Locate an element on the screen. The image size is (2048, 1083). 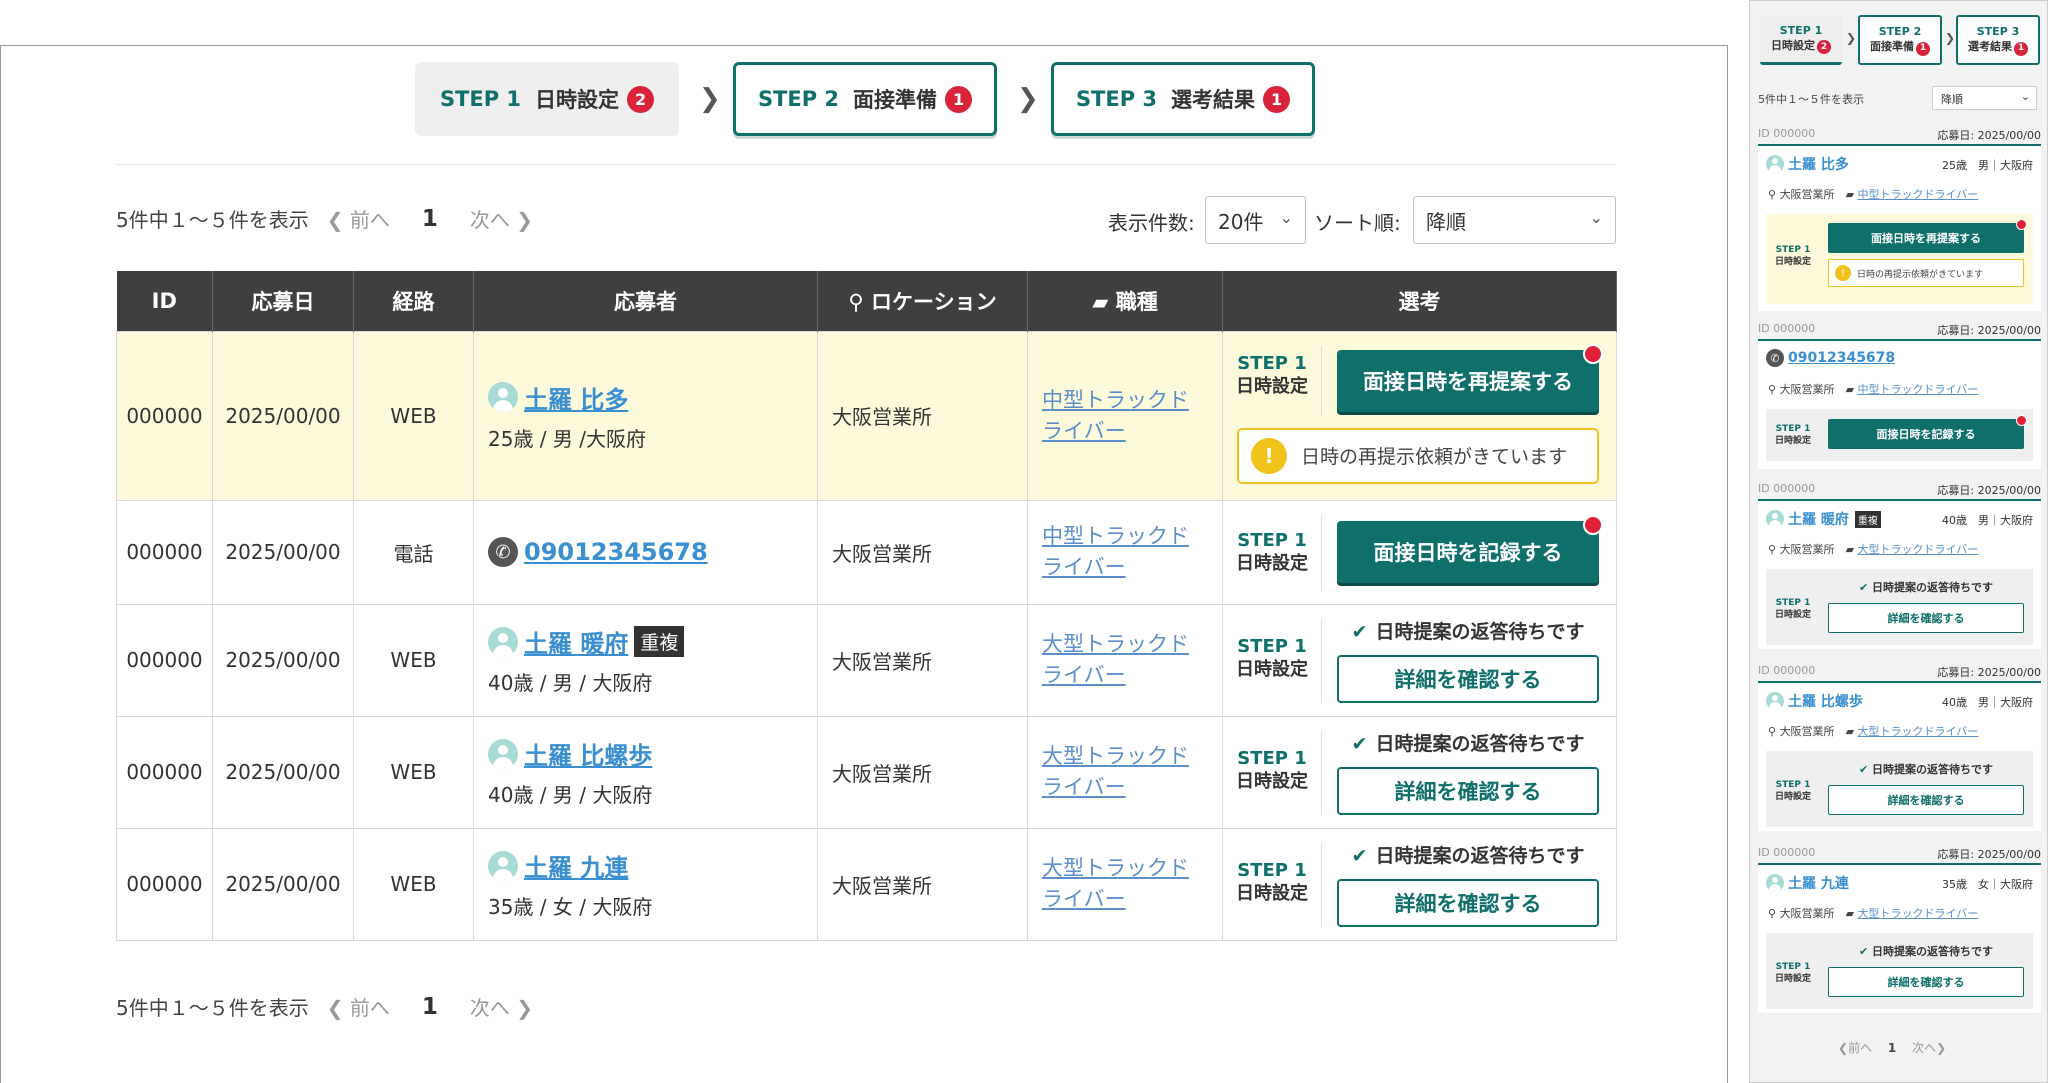
card-name: 土羅 比螺歩 is located at coordinates (1814, 701).